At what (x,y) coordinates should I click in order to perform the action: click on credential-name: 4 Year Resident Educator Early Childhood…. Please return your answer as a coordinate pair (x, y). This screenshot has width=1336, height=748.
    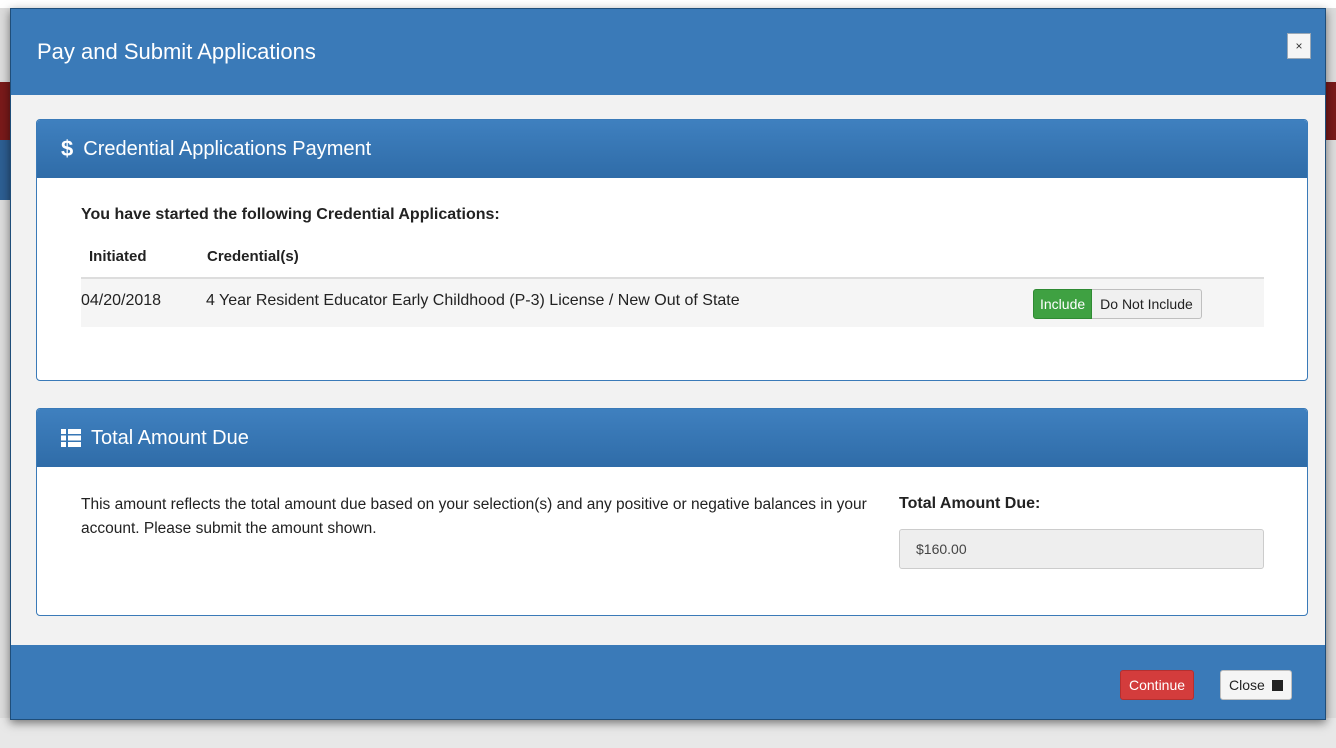
    Looking at the image, I should click on (473, 300).